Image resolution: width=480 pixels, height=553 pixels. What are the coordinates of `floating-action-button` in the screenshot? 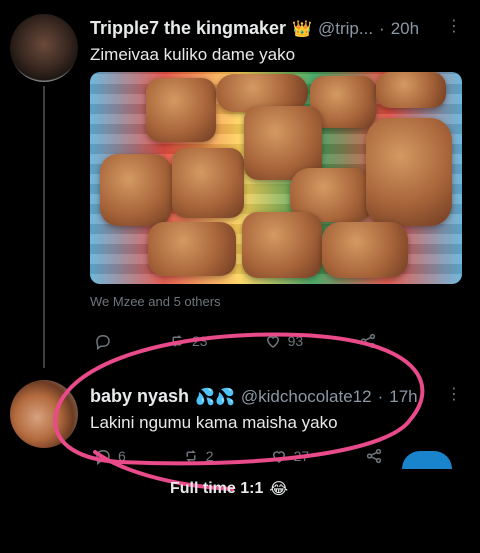 It's located at (427, 460).